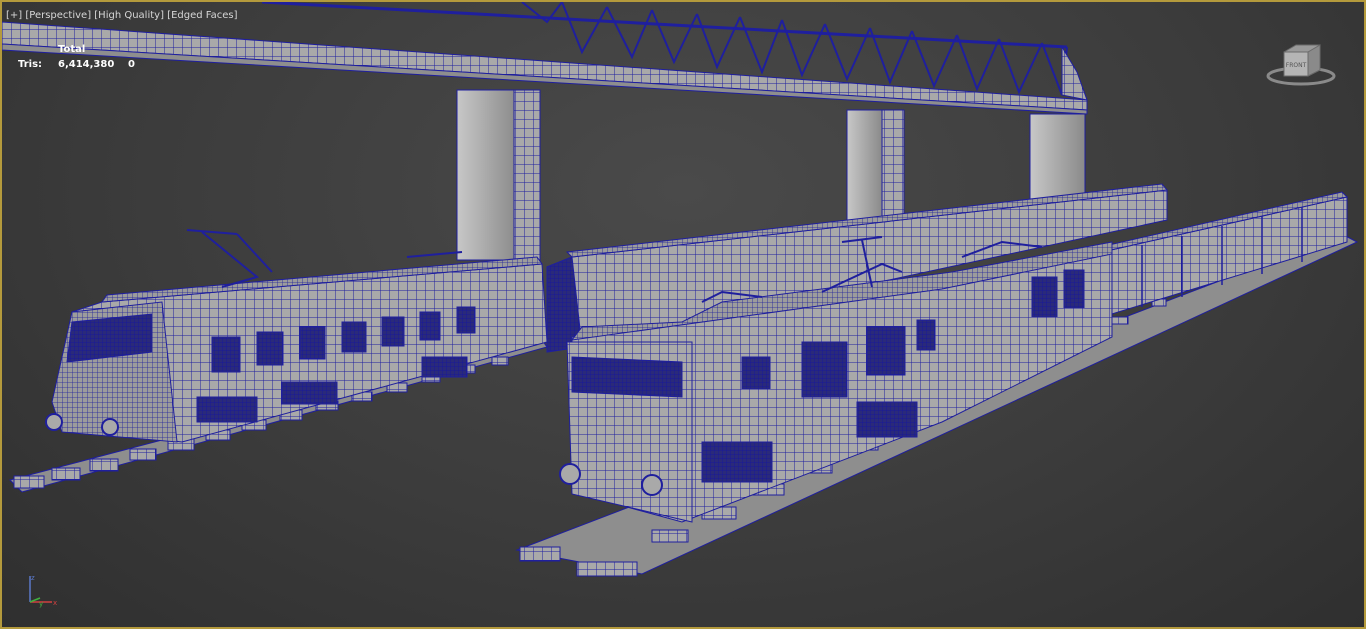 This screenshot has width=1366, height=629. What do you see at coordinates (202, 15) in the screenshot?
I see `viewport-shading-button: [Edged Faces]` at bounding box center [202, 15].